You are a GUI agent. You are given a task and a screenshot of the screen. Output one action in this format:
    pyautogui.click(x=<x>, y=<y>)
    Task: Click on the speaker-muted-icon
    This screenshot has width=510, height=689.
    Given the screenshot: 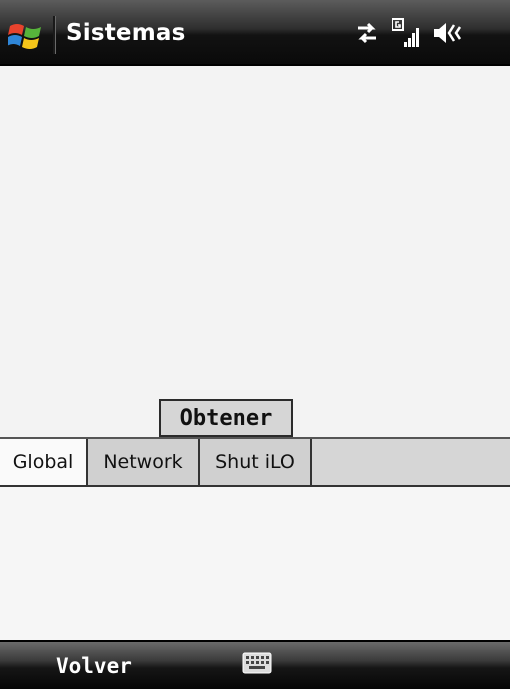 What is the action you would take?
    pyautogui.click(x=447, y=33)
    